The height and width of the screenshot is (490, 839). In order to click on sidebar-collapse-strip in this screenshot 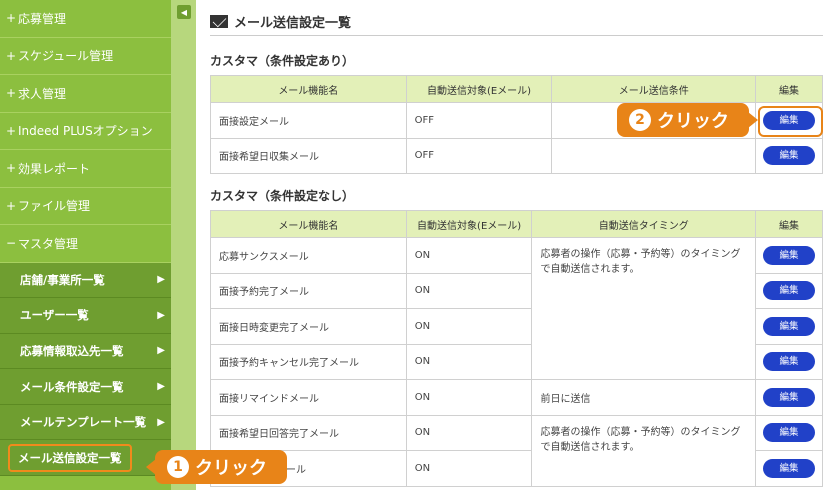, I will do `click(183, 245)`.